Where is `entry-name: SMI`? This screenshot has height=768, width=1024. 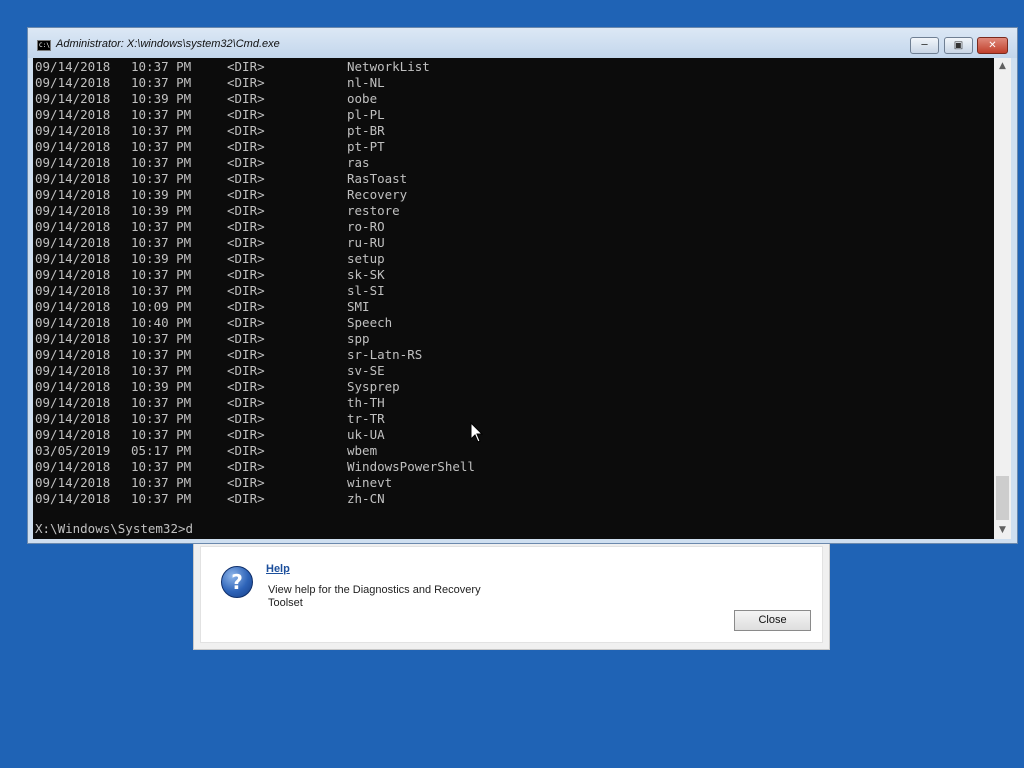 entry-name: SMI is located at coordinates (358, 306).